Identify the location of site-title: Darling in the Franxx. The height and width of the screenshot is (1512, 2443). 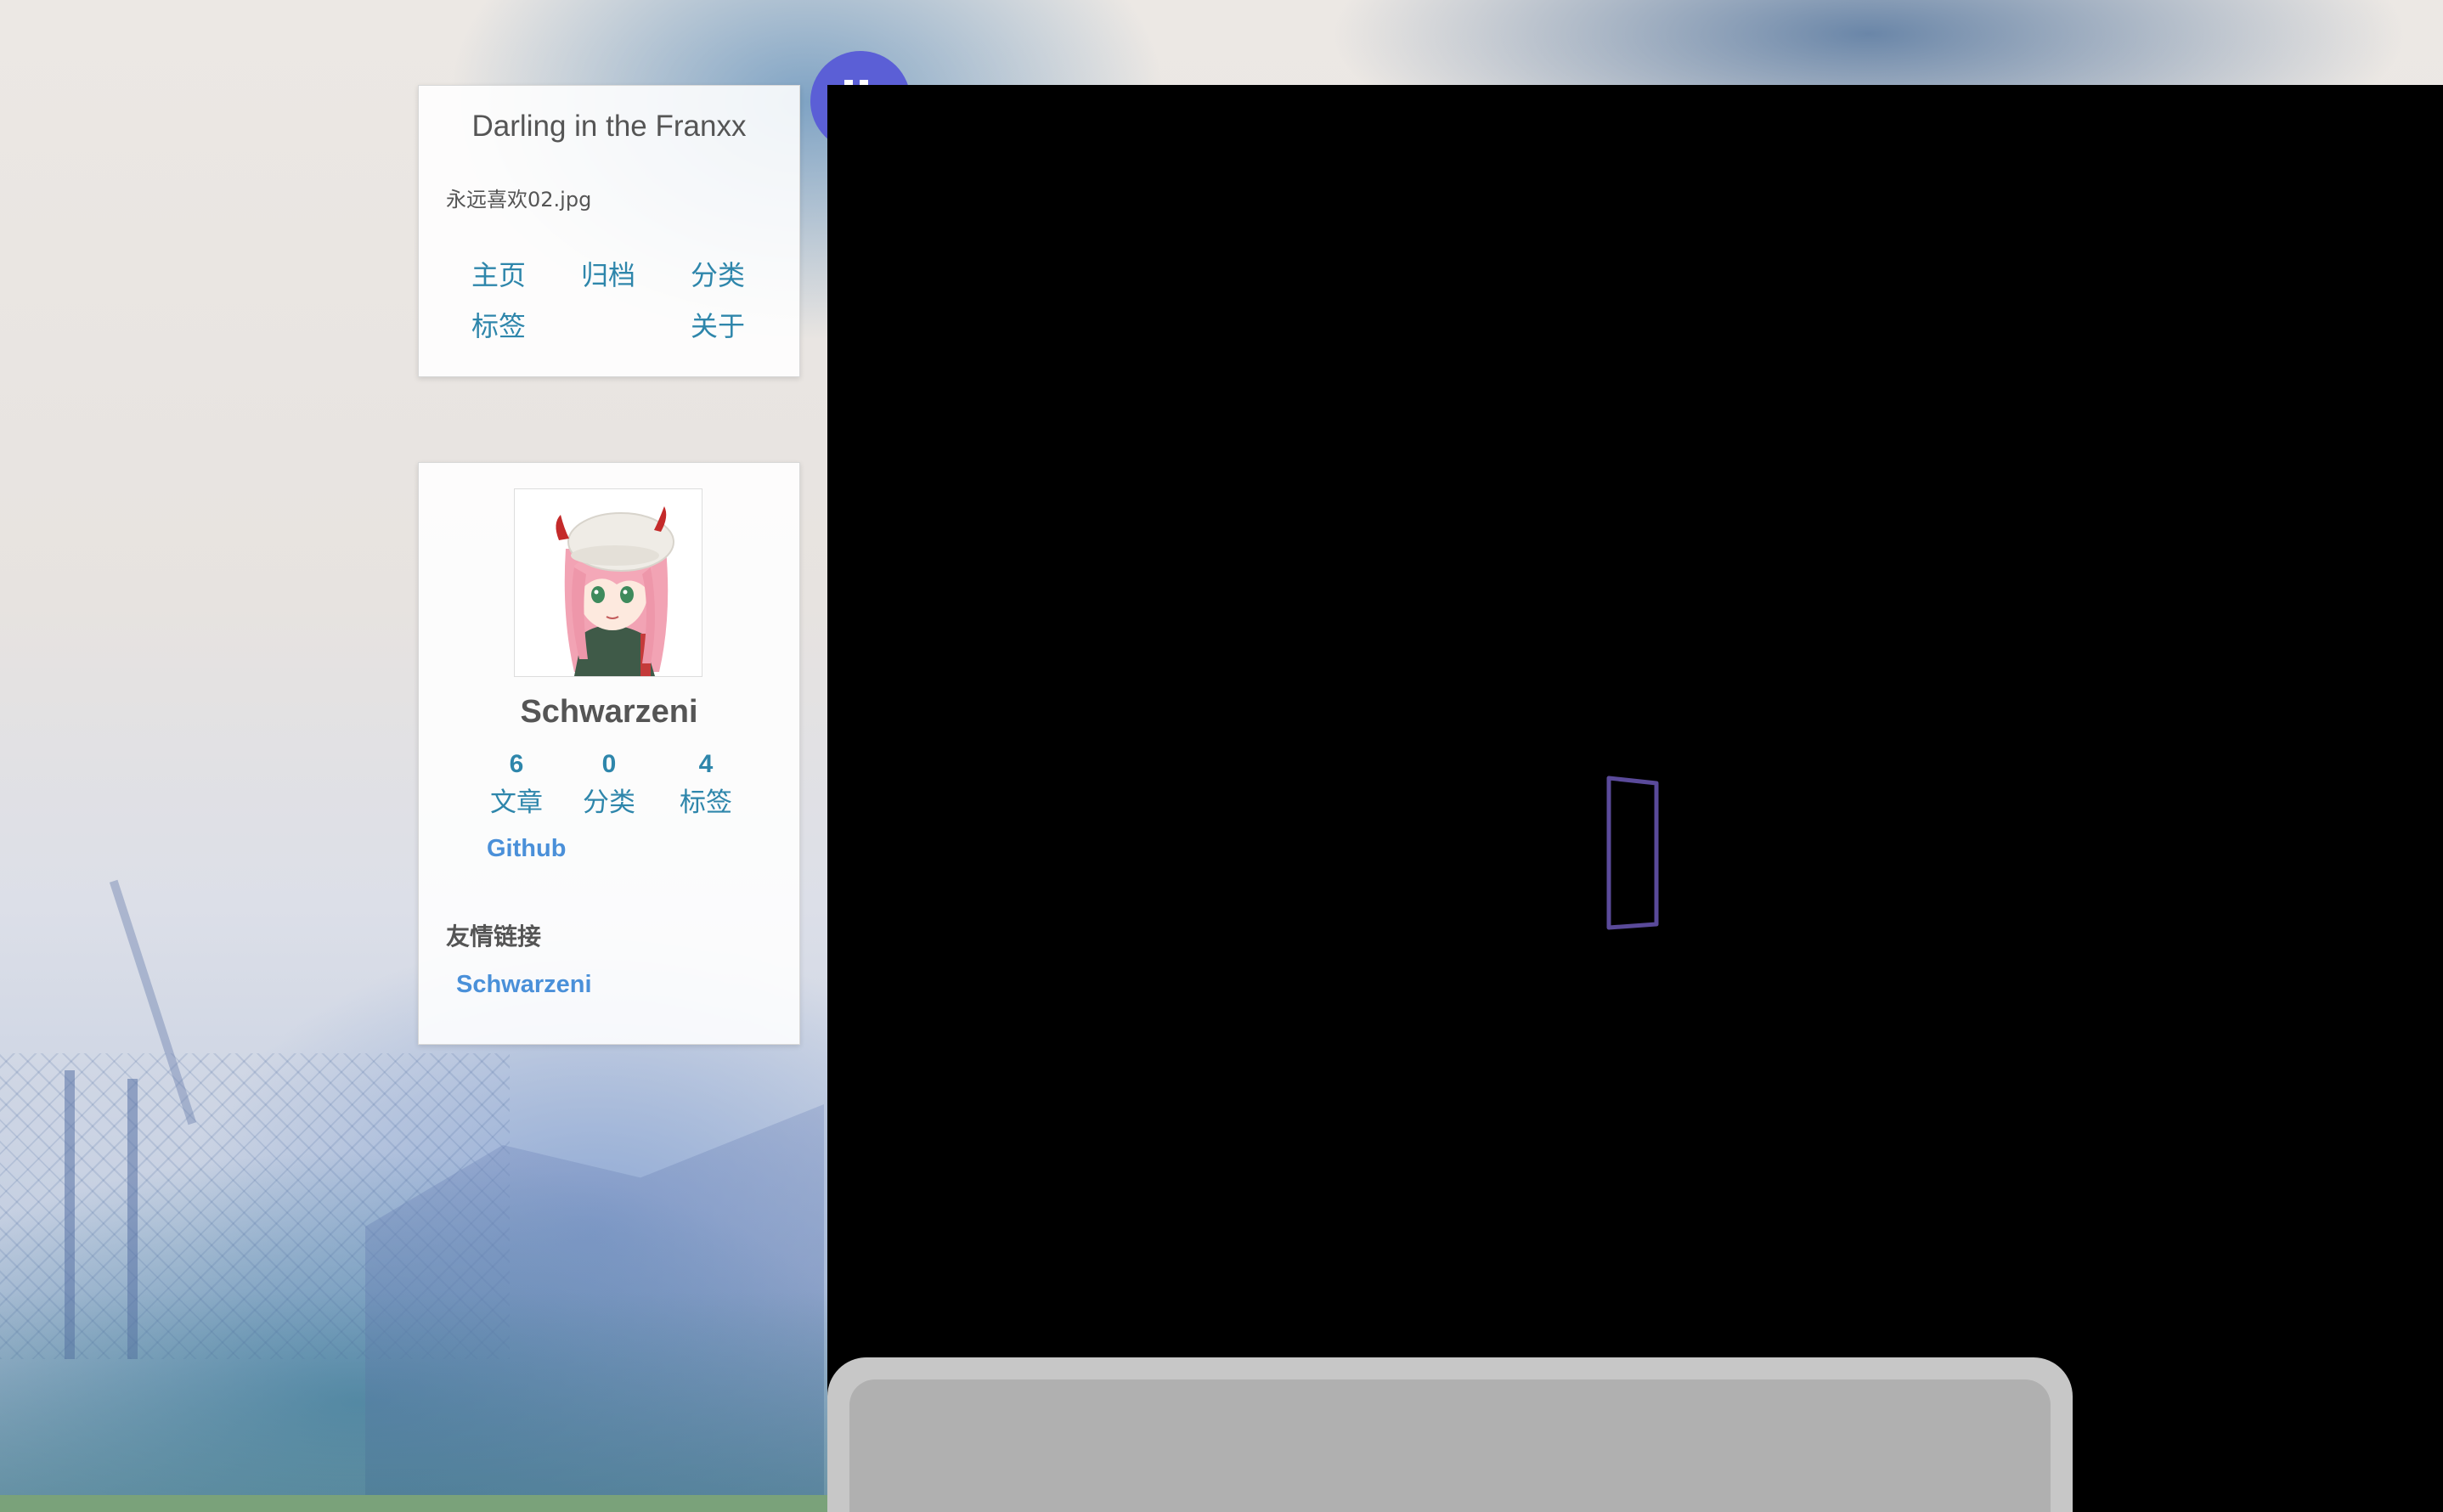
(609, 127).